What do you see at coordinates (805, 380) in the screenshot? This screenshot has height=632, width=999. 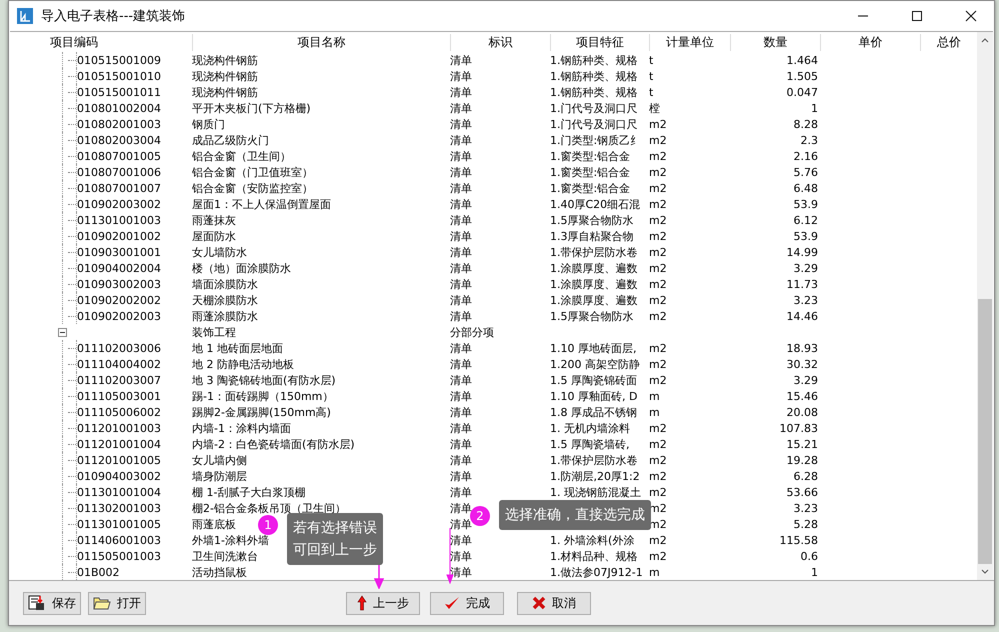 I see `item-quantity: 3.29` at bounding box center [805, 380].